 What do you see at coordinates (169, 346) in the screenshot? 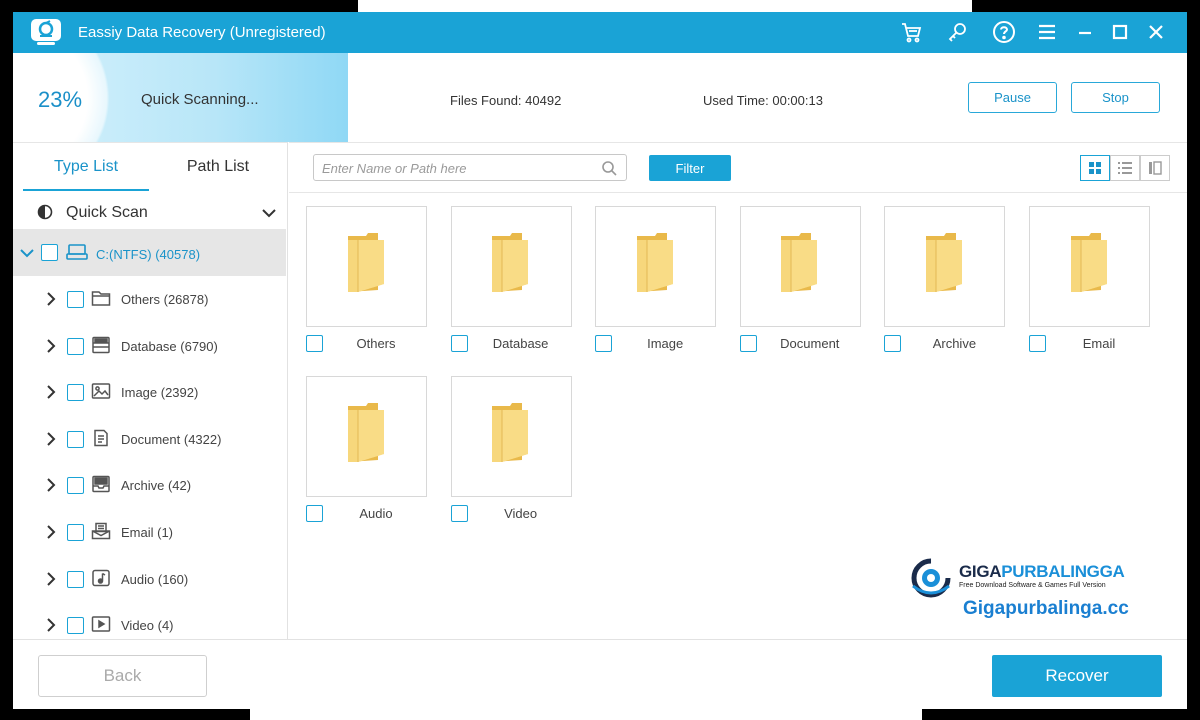
I see `tree-item-label: Database (6790)` at bounding box center [169, 346].